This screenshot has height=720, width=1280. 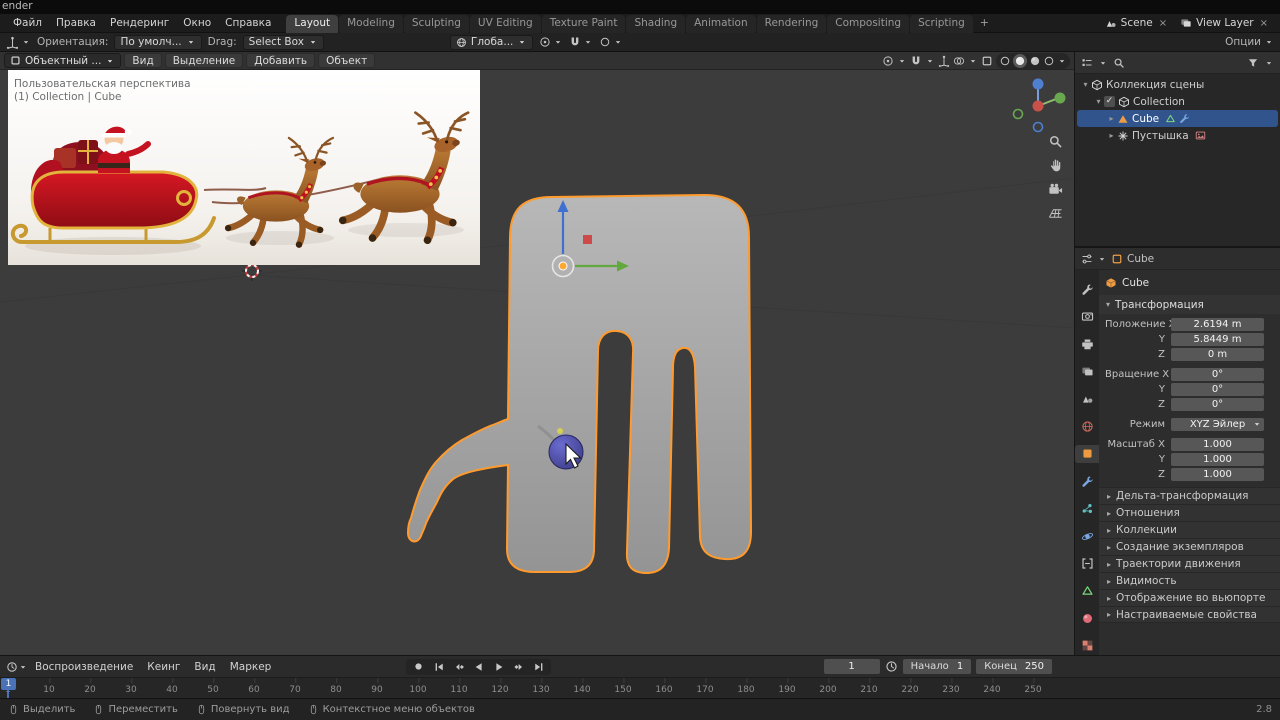 I want to click on add-workspace-button: +, so click(x=984, y=23).